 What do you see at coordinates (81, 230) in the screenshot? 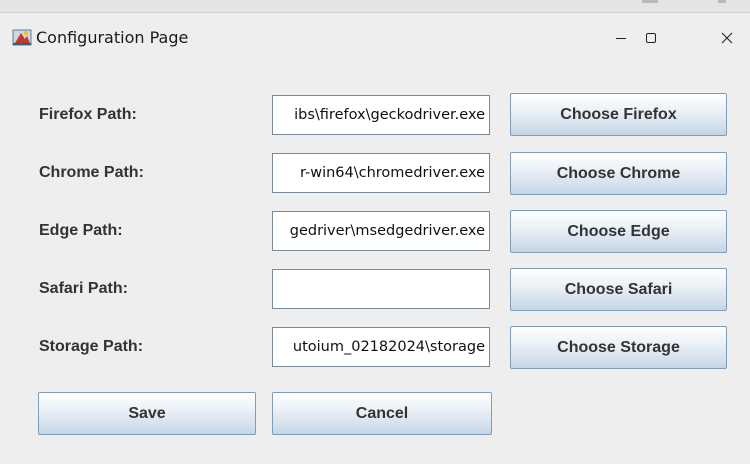
I see `edge-path-label: Edge Path:` at bounding box center [81, 230].